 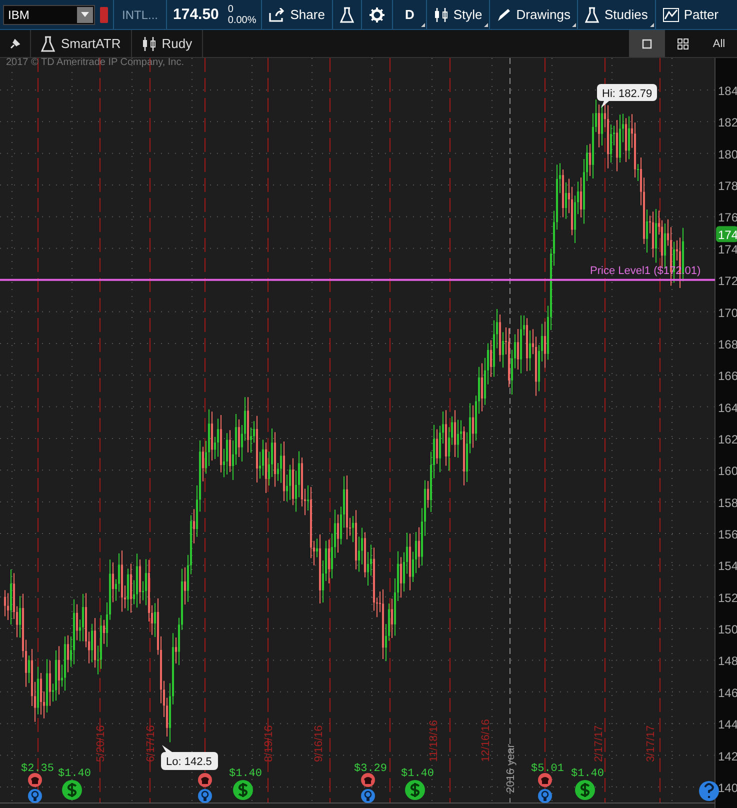 What do you see at coordinates (670, 15) in the screenshot?
I see `line-chart-icon` at bounding box center [670, 15].